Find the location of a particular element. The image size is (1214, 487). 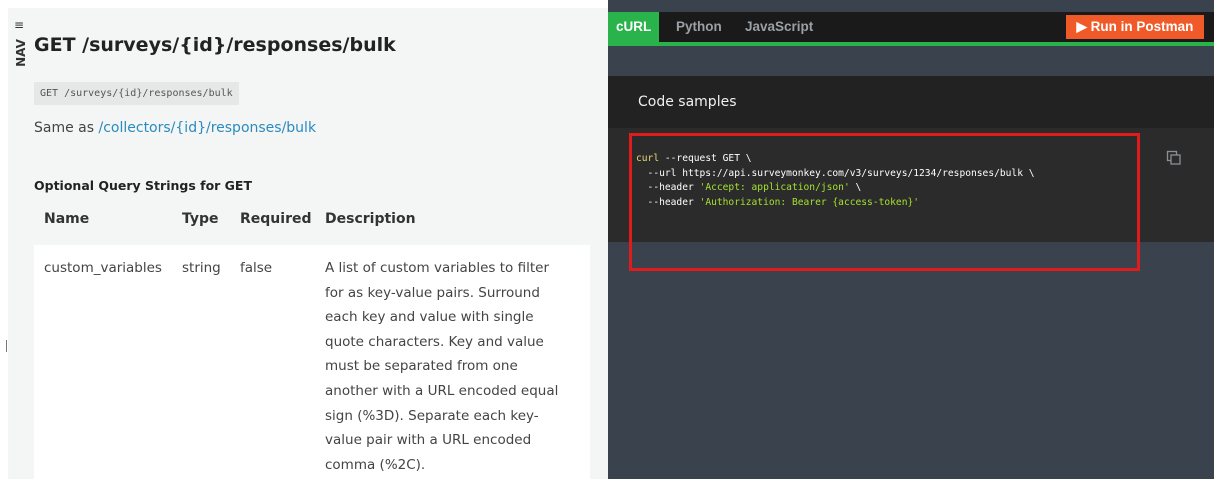

endpoint-code: GET /surveys/{id}/responses/bulk is located at coordinates (136, 93).